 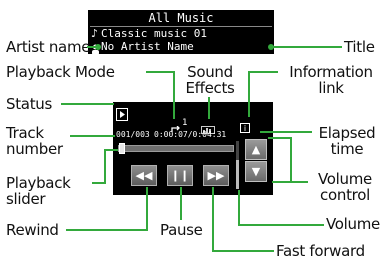 I want to click on leader-line-info-v, so click(x=249, y=94).